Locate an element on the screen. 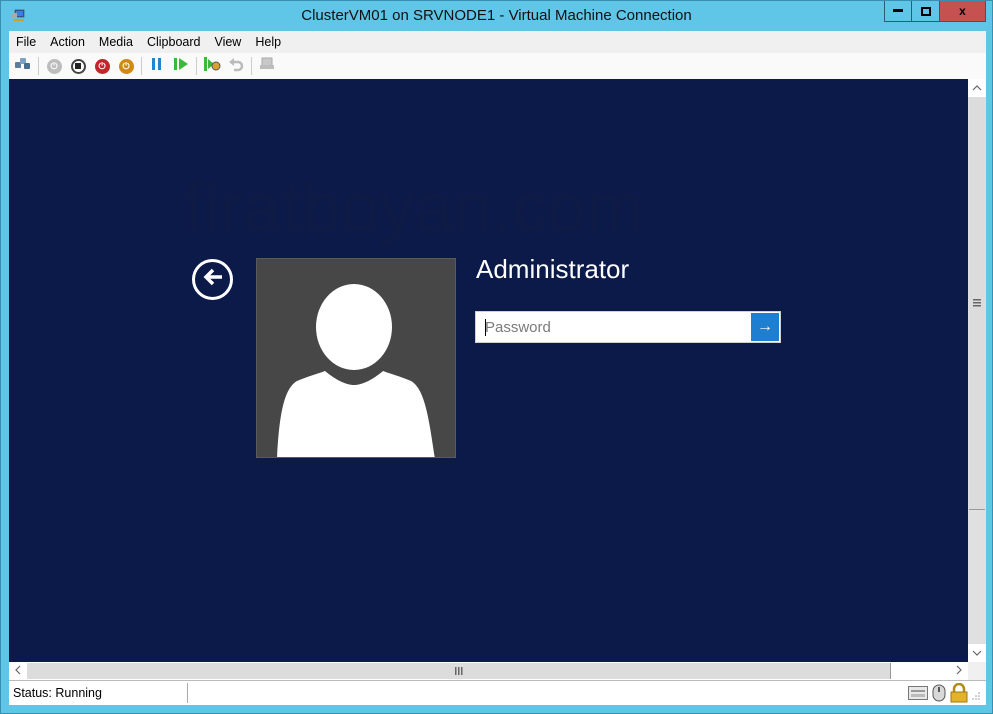 This screenshot has height=714, width=993. back-button is located at coordinates (212, 279).